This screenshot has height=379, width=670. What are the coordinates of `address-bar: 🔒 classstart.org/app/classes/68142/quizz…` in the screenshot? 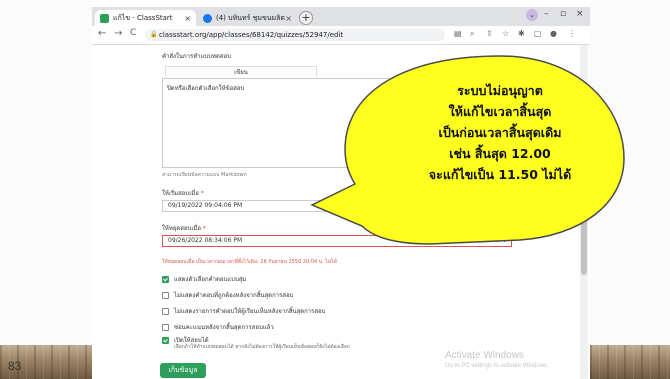 It's located at (295, 35).